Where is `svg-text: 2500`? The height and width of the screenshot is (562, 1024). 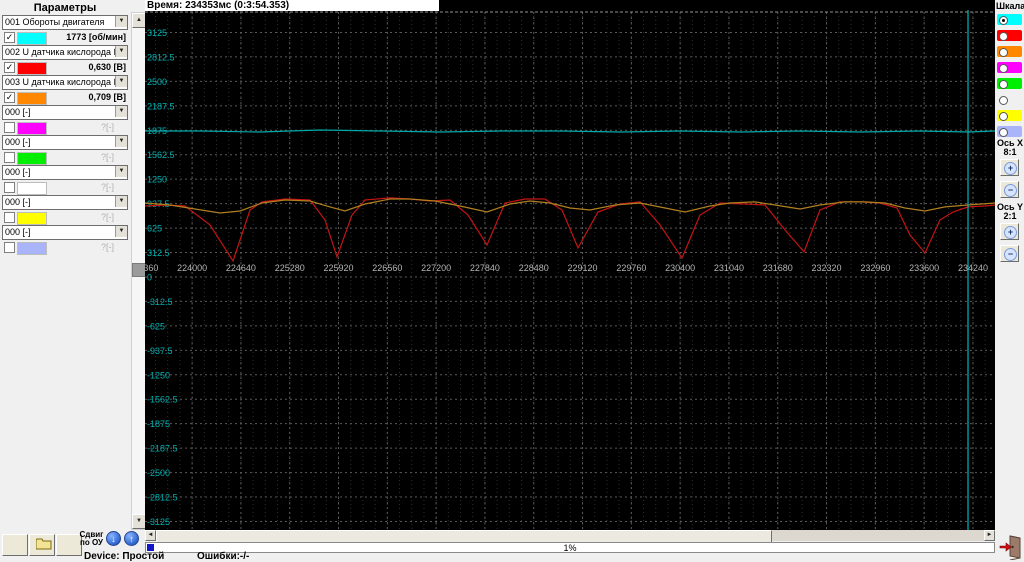
svg-text: 2500 is located at coordinates (157, 82).